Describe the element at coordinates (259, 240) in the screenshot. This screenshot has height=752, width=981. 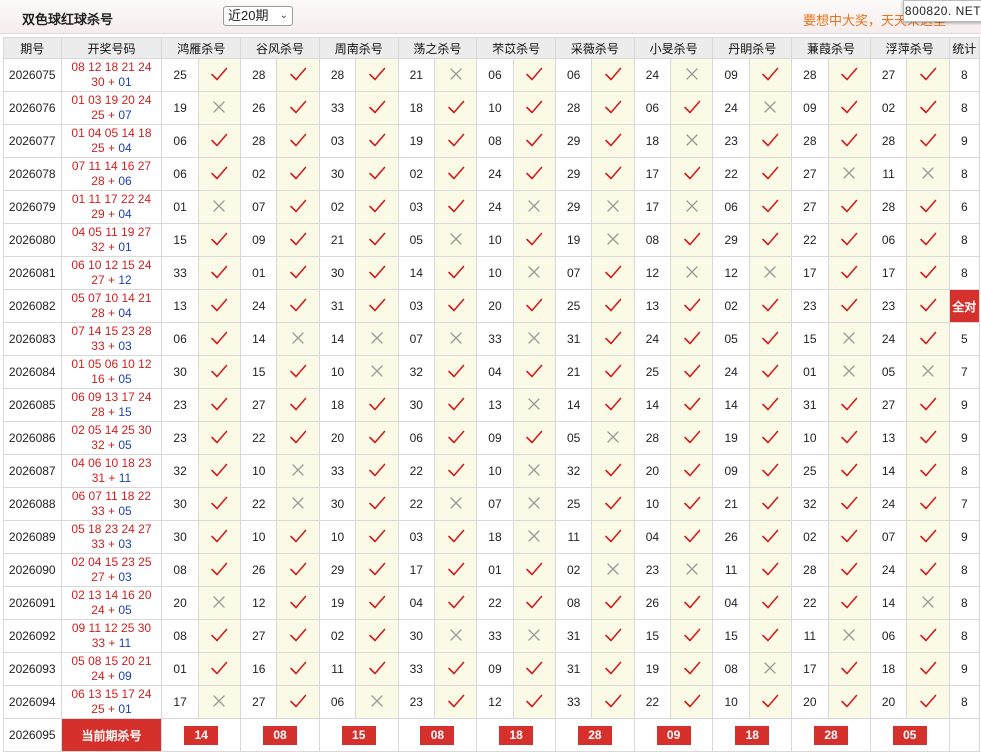
I see `kill-number: 09` at that location.